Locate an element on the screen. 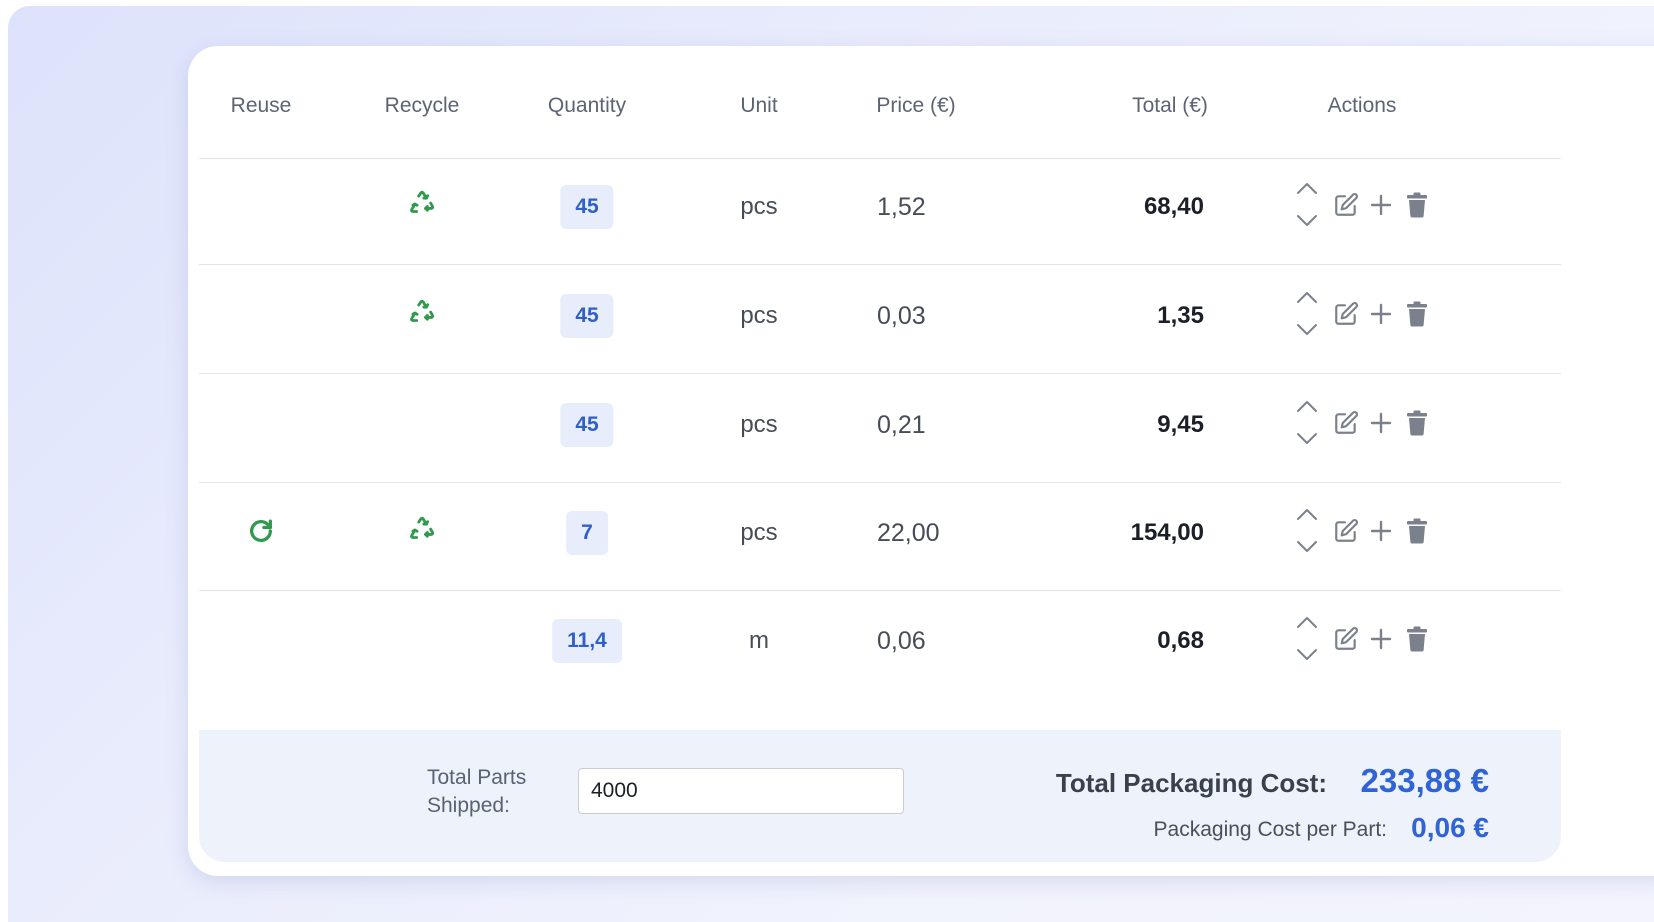 The width and height of the screenshot is (1654, 922). total-value: 68,40 is located at coordinates (1173, 206).